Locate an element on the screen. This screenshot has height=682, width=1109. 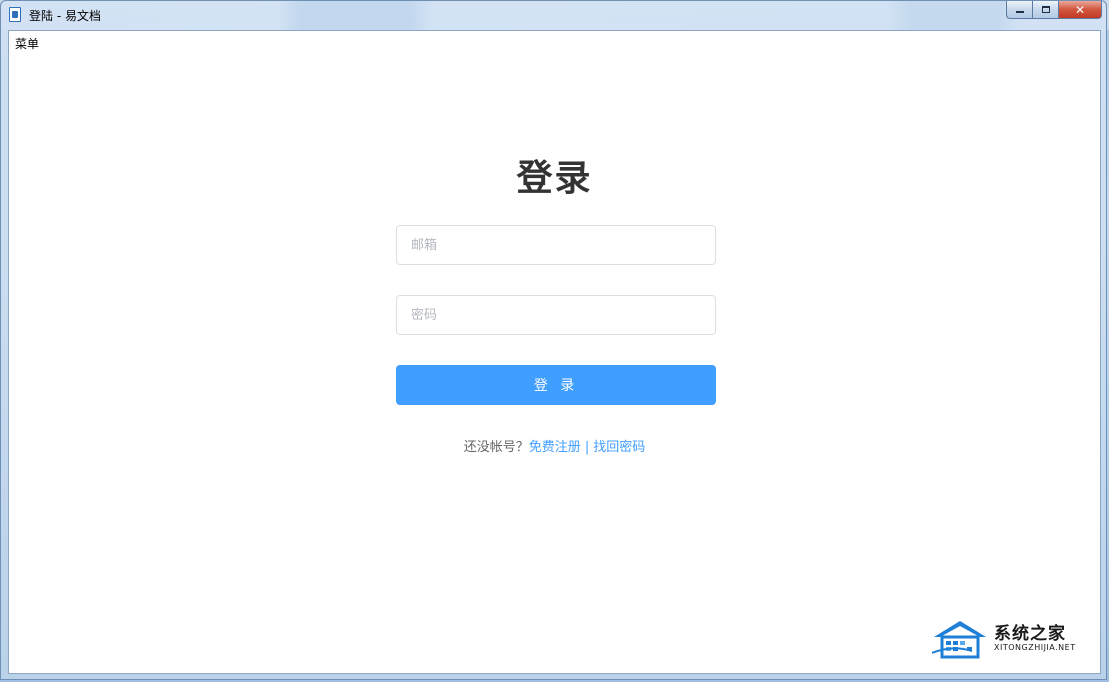
house-logo-icon is located at coordinates (959, 640).